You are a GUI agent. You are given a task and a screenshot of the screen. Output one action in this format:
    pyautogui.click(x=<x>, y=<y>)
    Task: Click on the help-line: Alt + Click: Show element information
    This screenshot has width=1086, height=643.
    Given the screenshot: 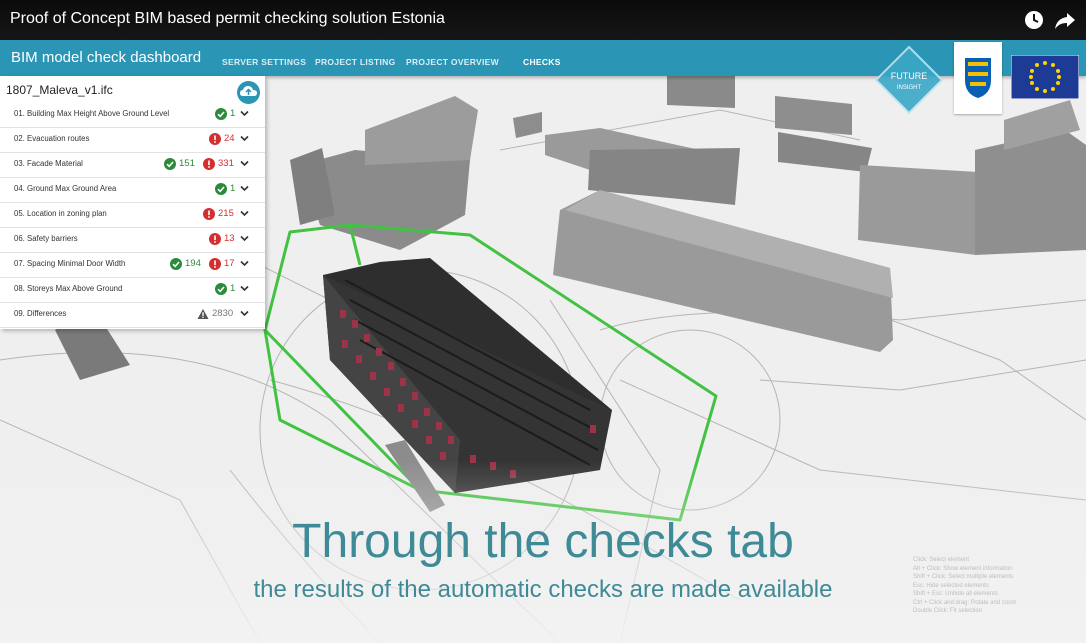 What is the action you would take?
    pyautogui.click(x=963, y=568)
    